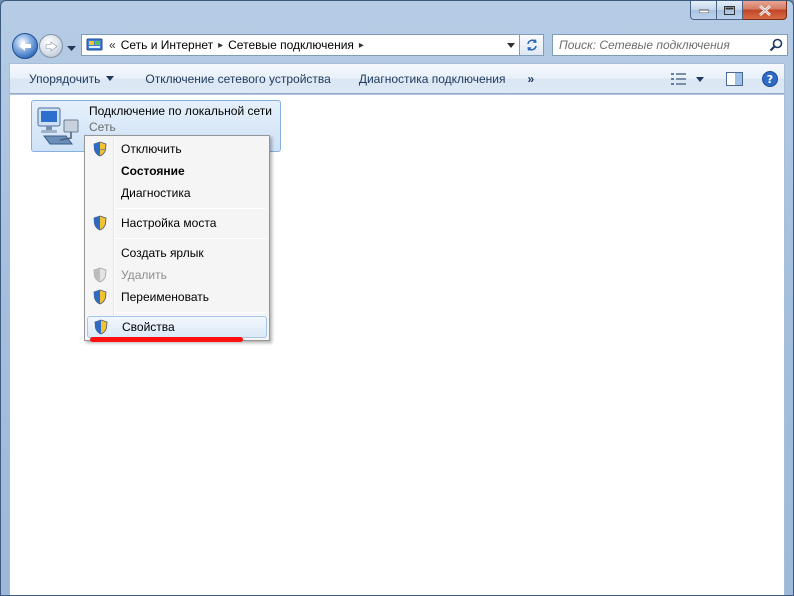 This screenshot has width=794, height=596. I want to click on caption-buttons, so click(738, 11).